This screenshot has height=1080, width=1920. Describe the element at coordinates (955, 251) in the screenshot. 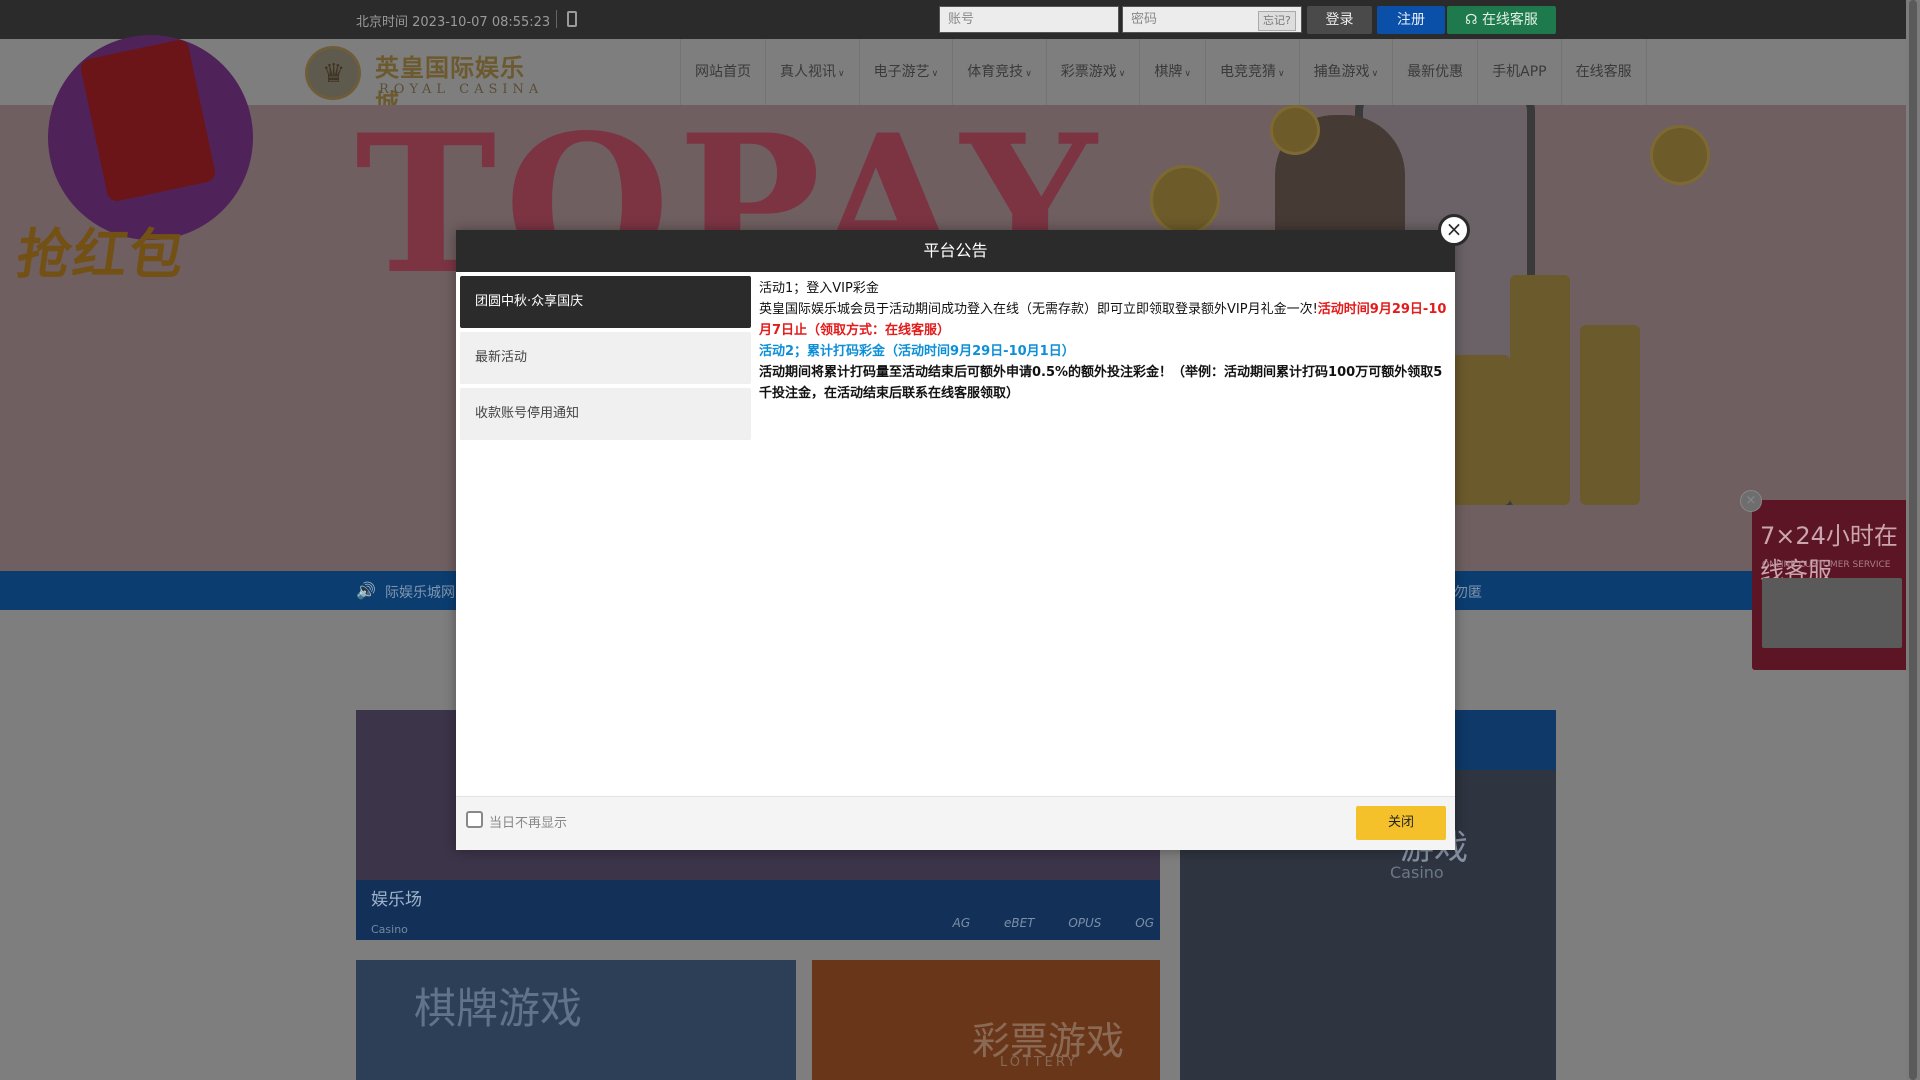

I see `modal-title: 平台公告` at that location.